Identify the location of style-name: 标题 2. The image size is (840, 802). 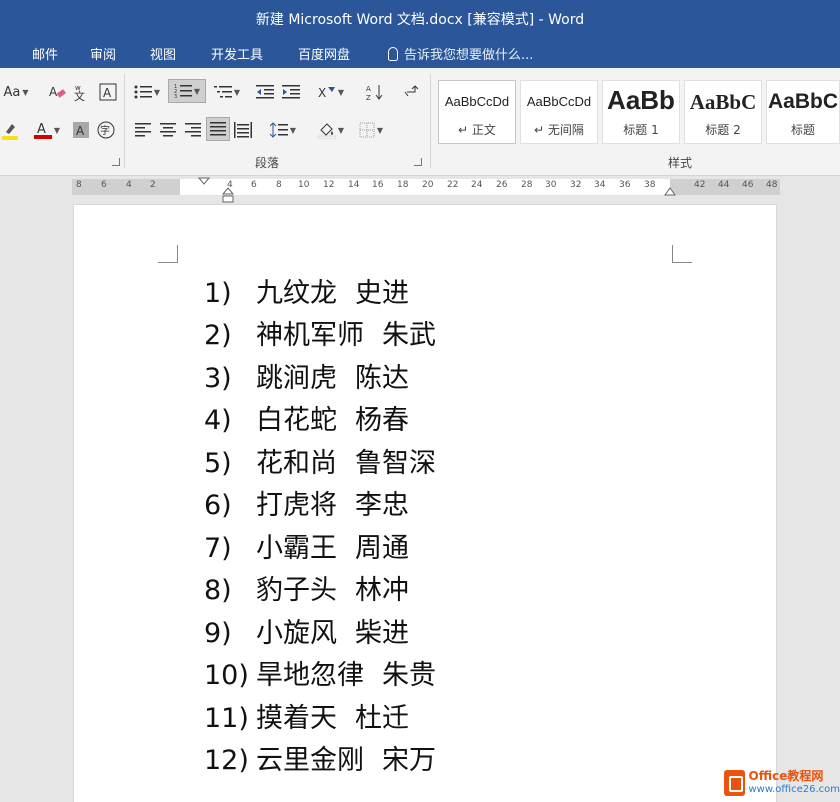
(723, 130).